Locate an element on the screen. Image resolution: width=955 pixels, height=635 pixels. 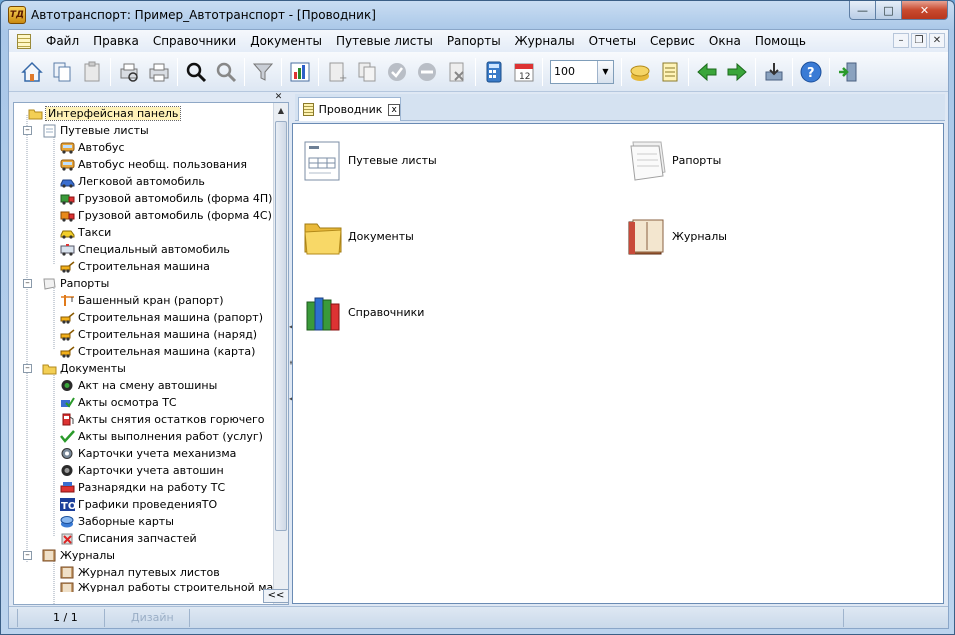
app-icon: ТД is located at coordinates (17, 15).